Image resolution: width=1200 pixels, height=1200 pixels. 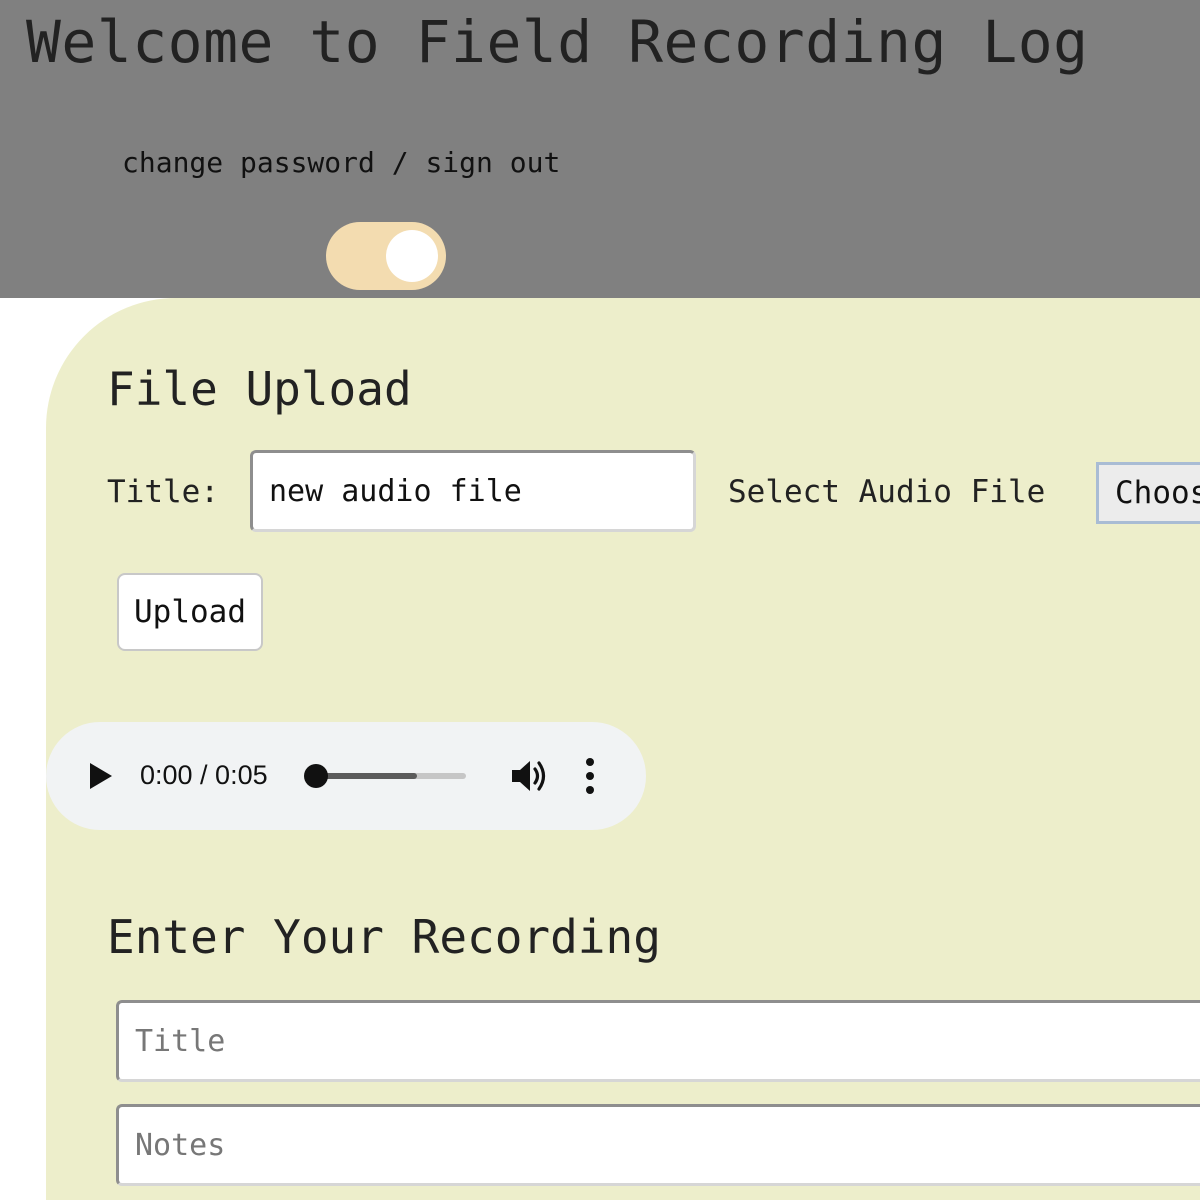 What do you see at coordinates (492, 162) in the screenshot?
I see `sign-out-link: sign out` at bounding box center [492, 162].